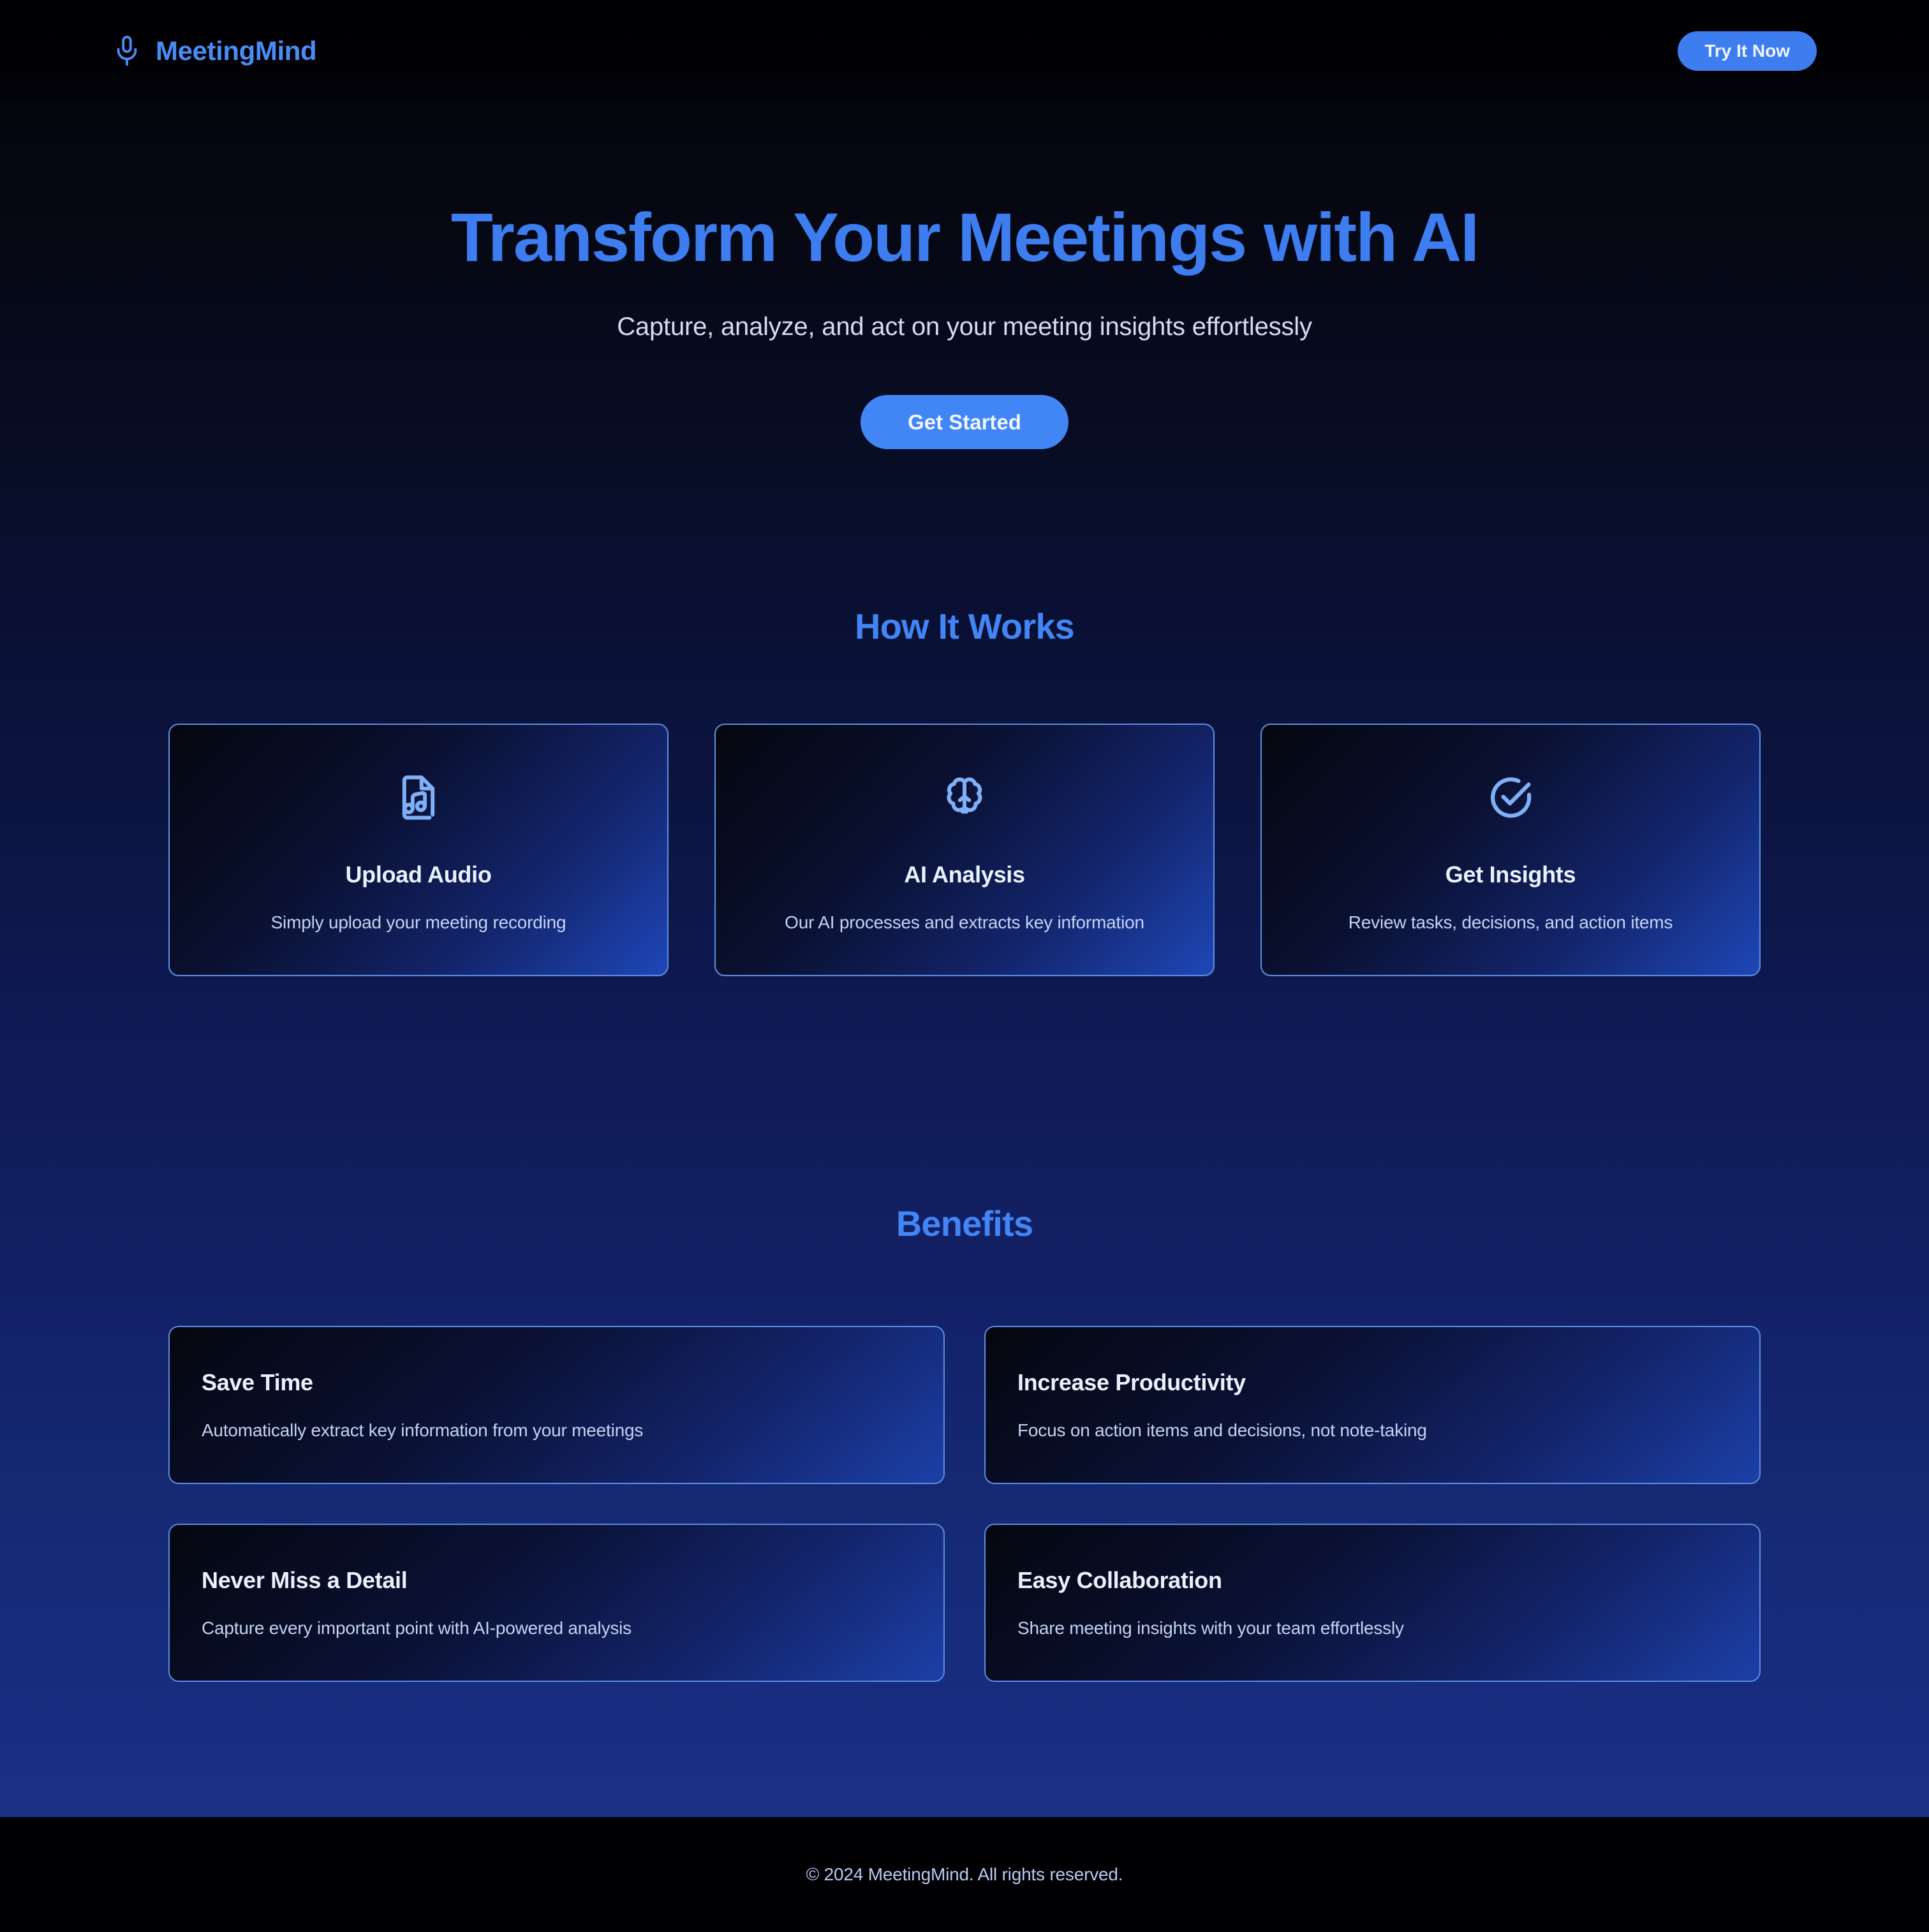  I want to click on try-it-now-button: Try It Now, so click(1747, 51).